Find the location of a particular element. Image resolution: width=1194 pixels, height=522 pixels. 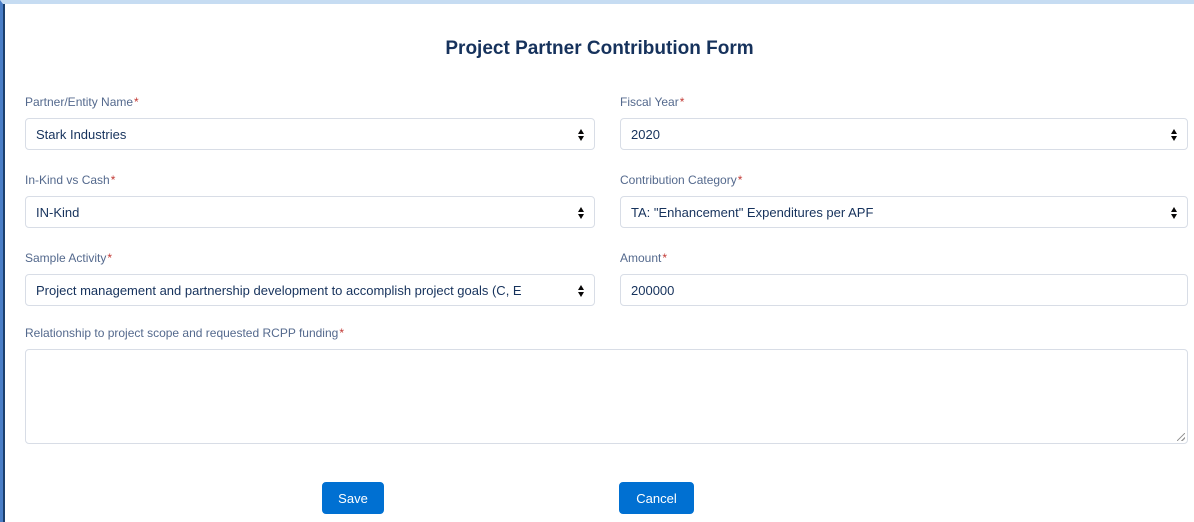

category-select: TA: "Enhancement" Expenditures per APF is located at coordinates (904, 212).